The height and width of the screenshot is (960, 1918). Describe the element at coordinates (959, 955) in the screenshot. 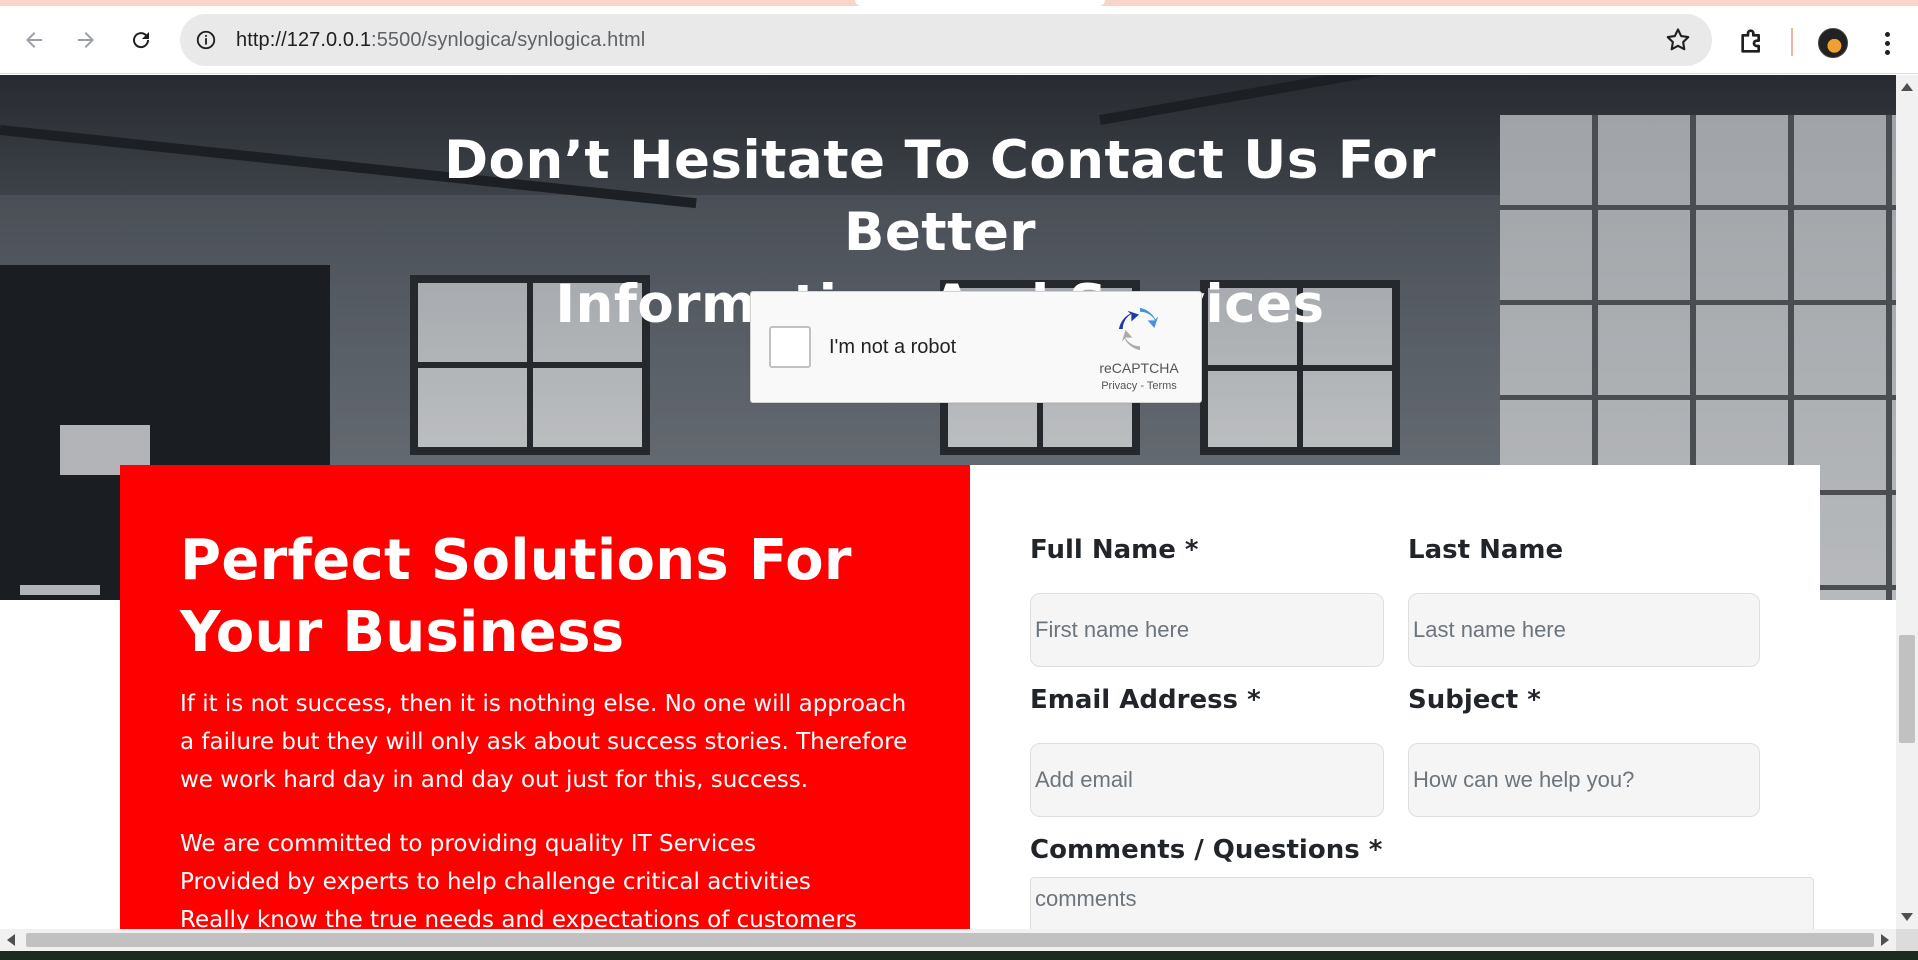

I see `taskbar-edge` at that location.